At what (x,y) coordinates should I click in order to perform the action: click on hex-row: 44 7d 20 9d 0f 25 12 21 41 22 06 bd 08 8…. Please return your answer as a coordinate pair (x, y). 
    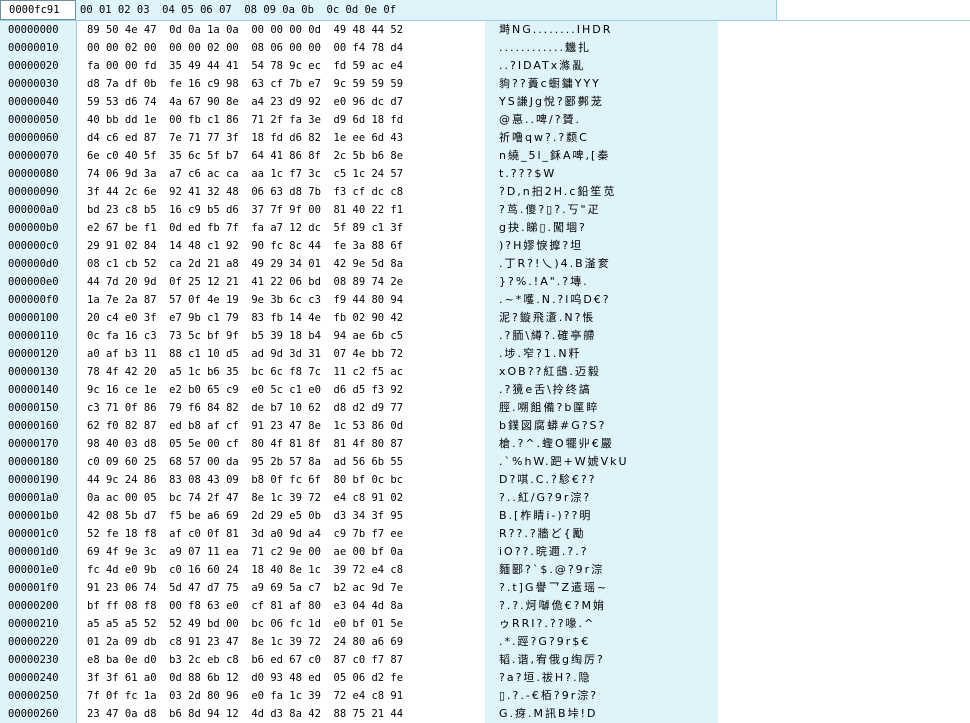
    Looking at the image, I should click on (281, 282).